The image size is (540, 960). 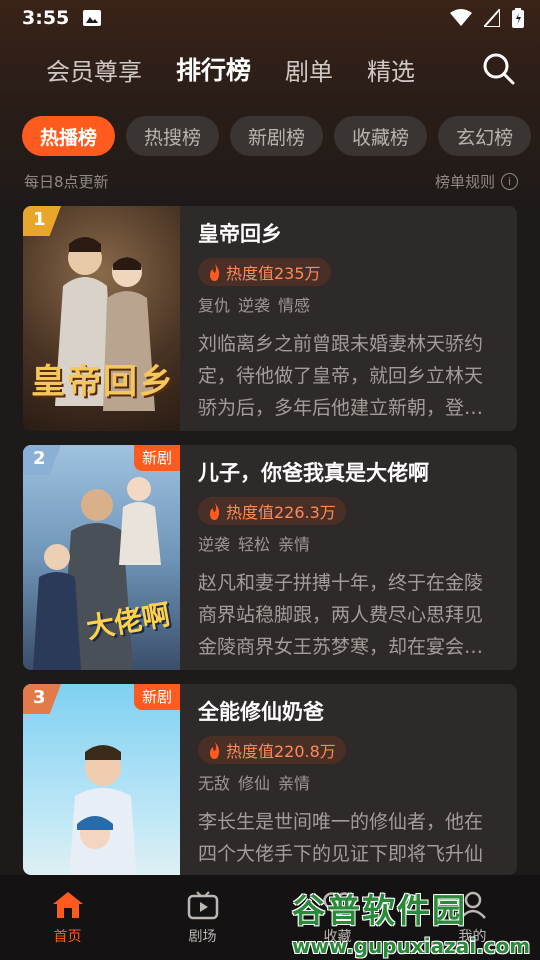 I want to click on bottom-nav-label: 剧场, so click(x=202, y=936).